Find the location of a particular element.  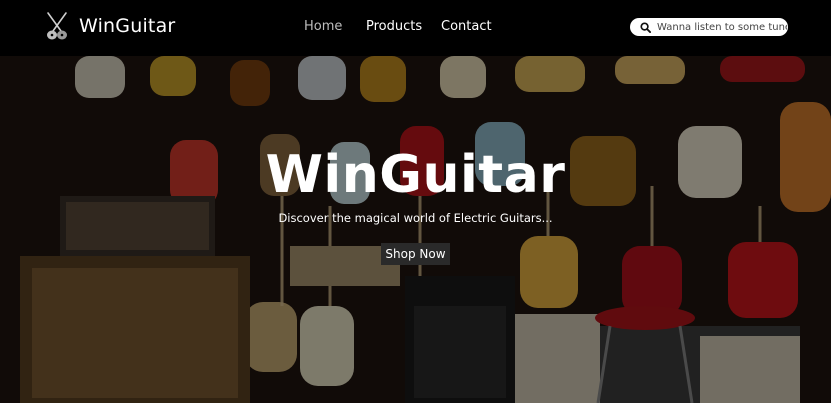

shop-now-button: Shop Now is located at coordinates (415, 254).